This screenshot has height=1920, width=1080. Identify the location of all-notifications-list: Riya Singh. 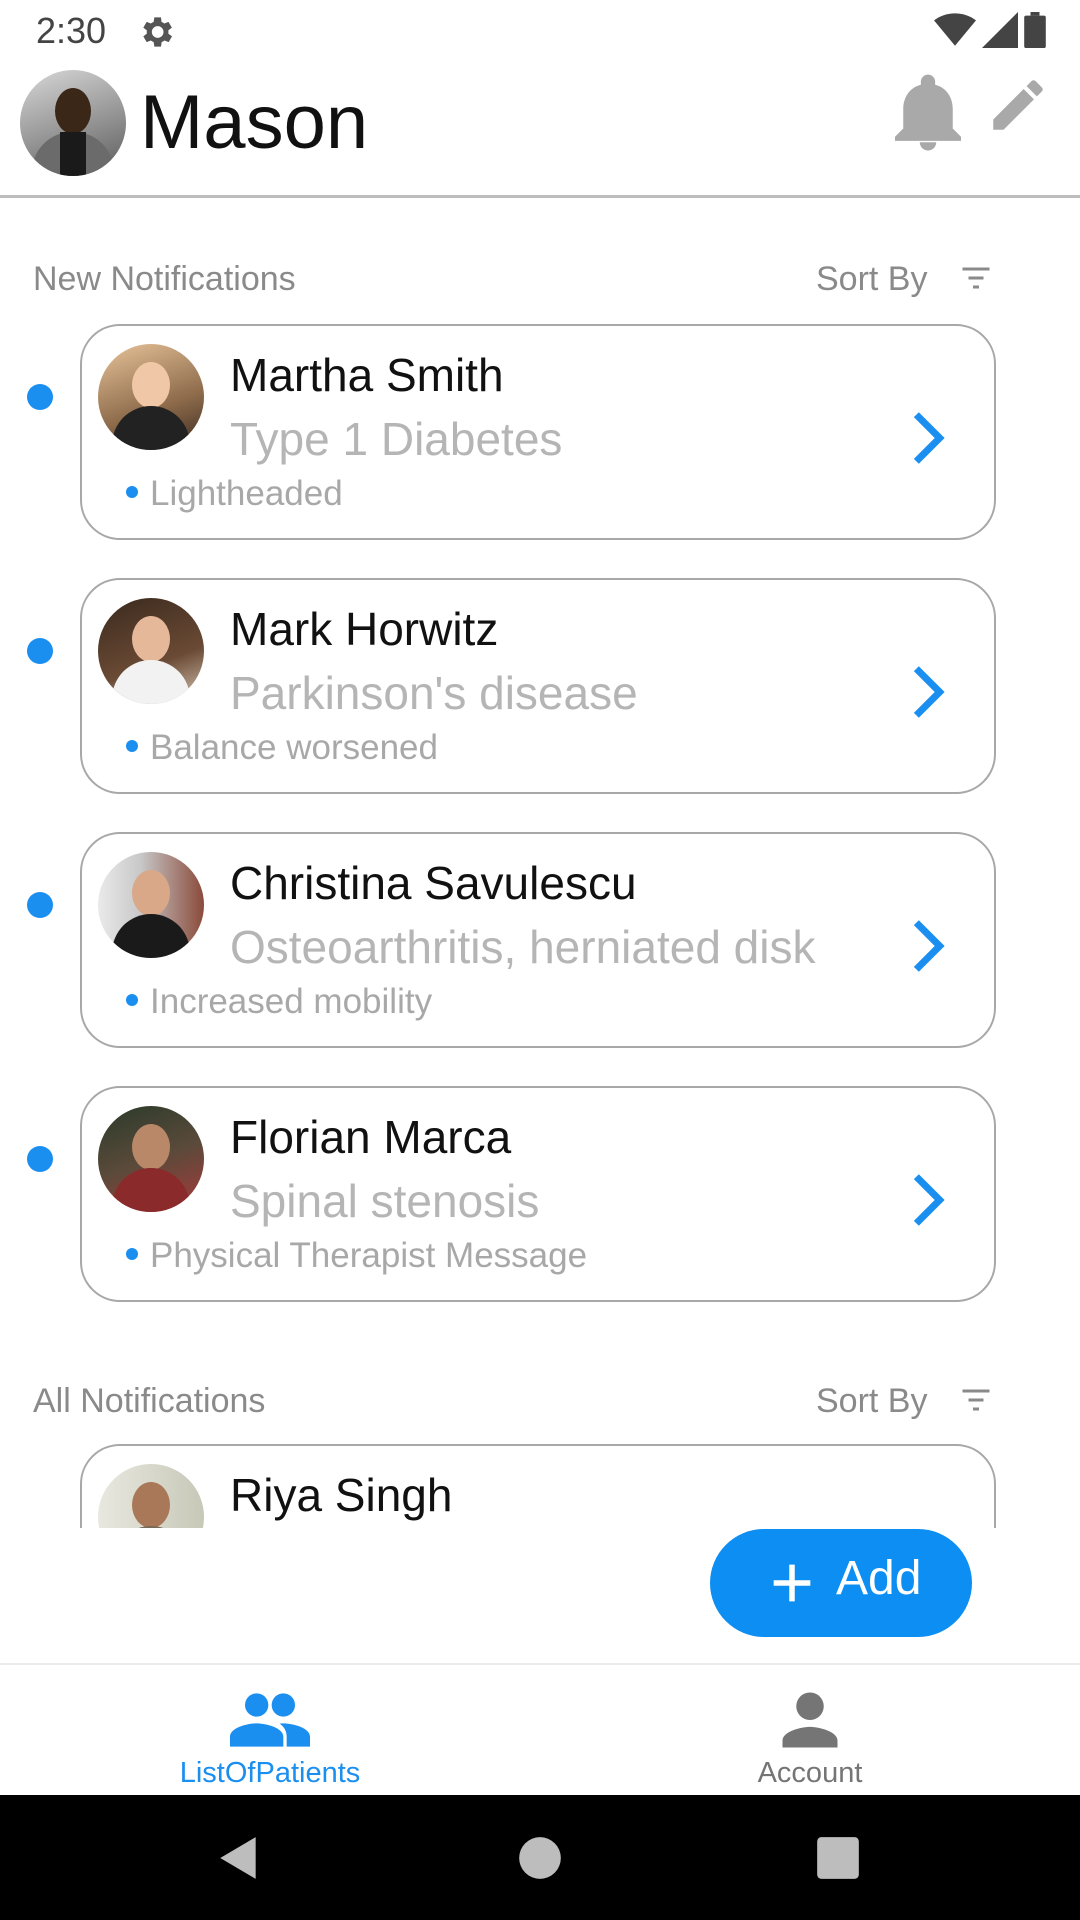
(540, 1486).